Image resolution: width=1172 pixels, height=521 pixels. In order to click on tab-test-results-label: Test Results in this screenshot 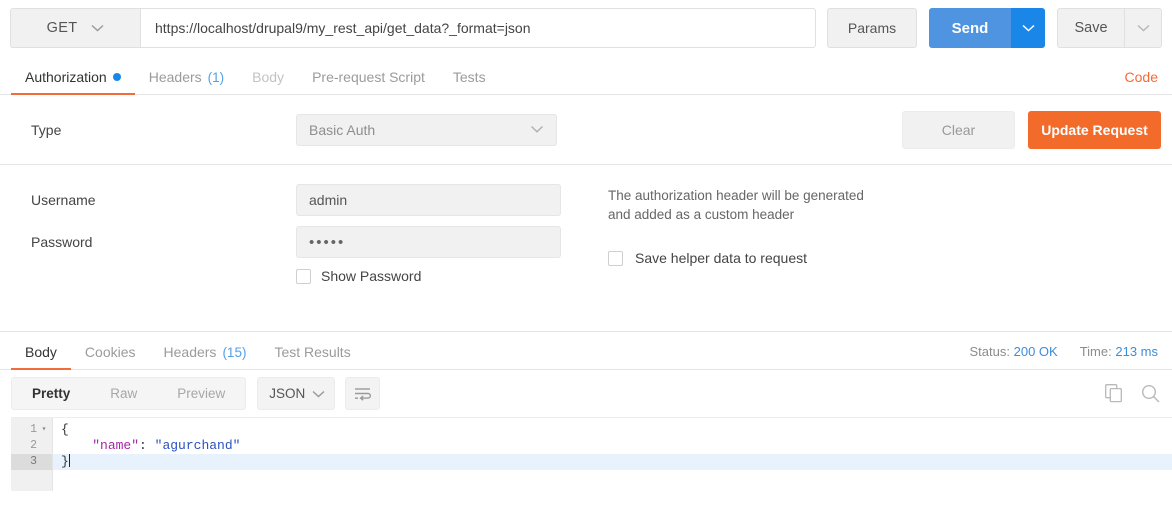, I will do `click(312, 352)`.